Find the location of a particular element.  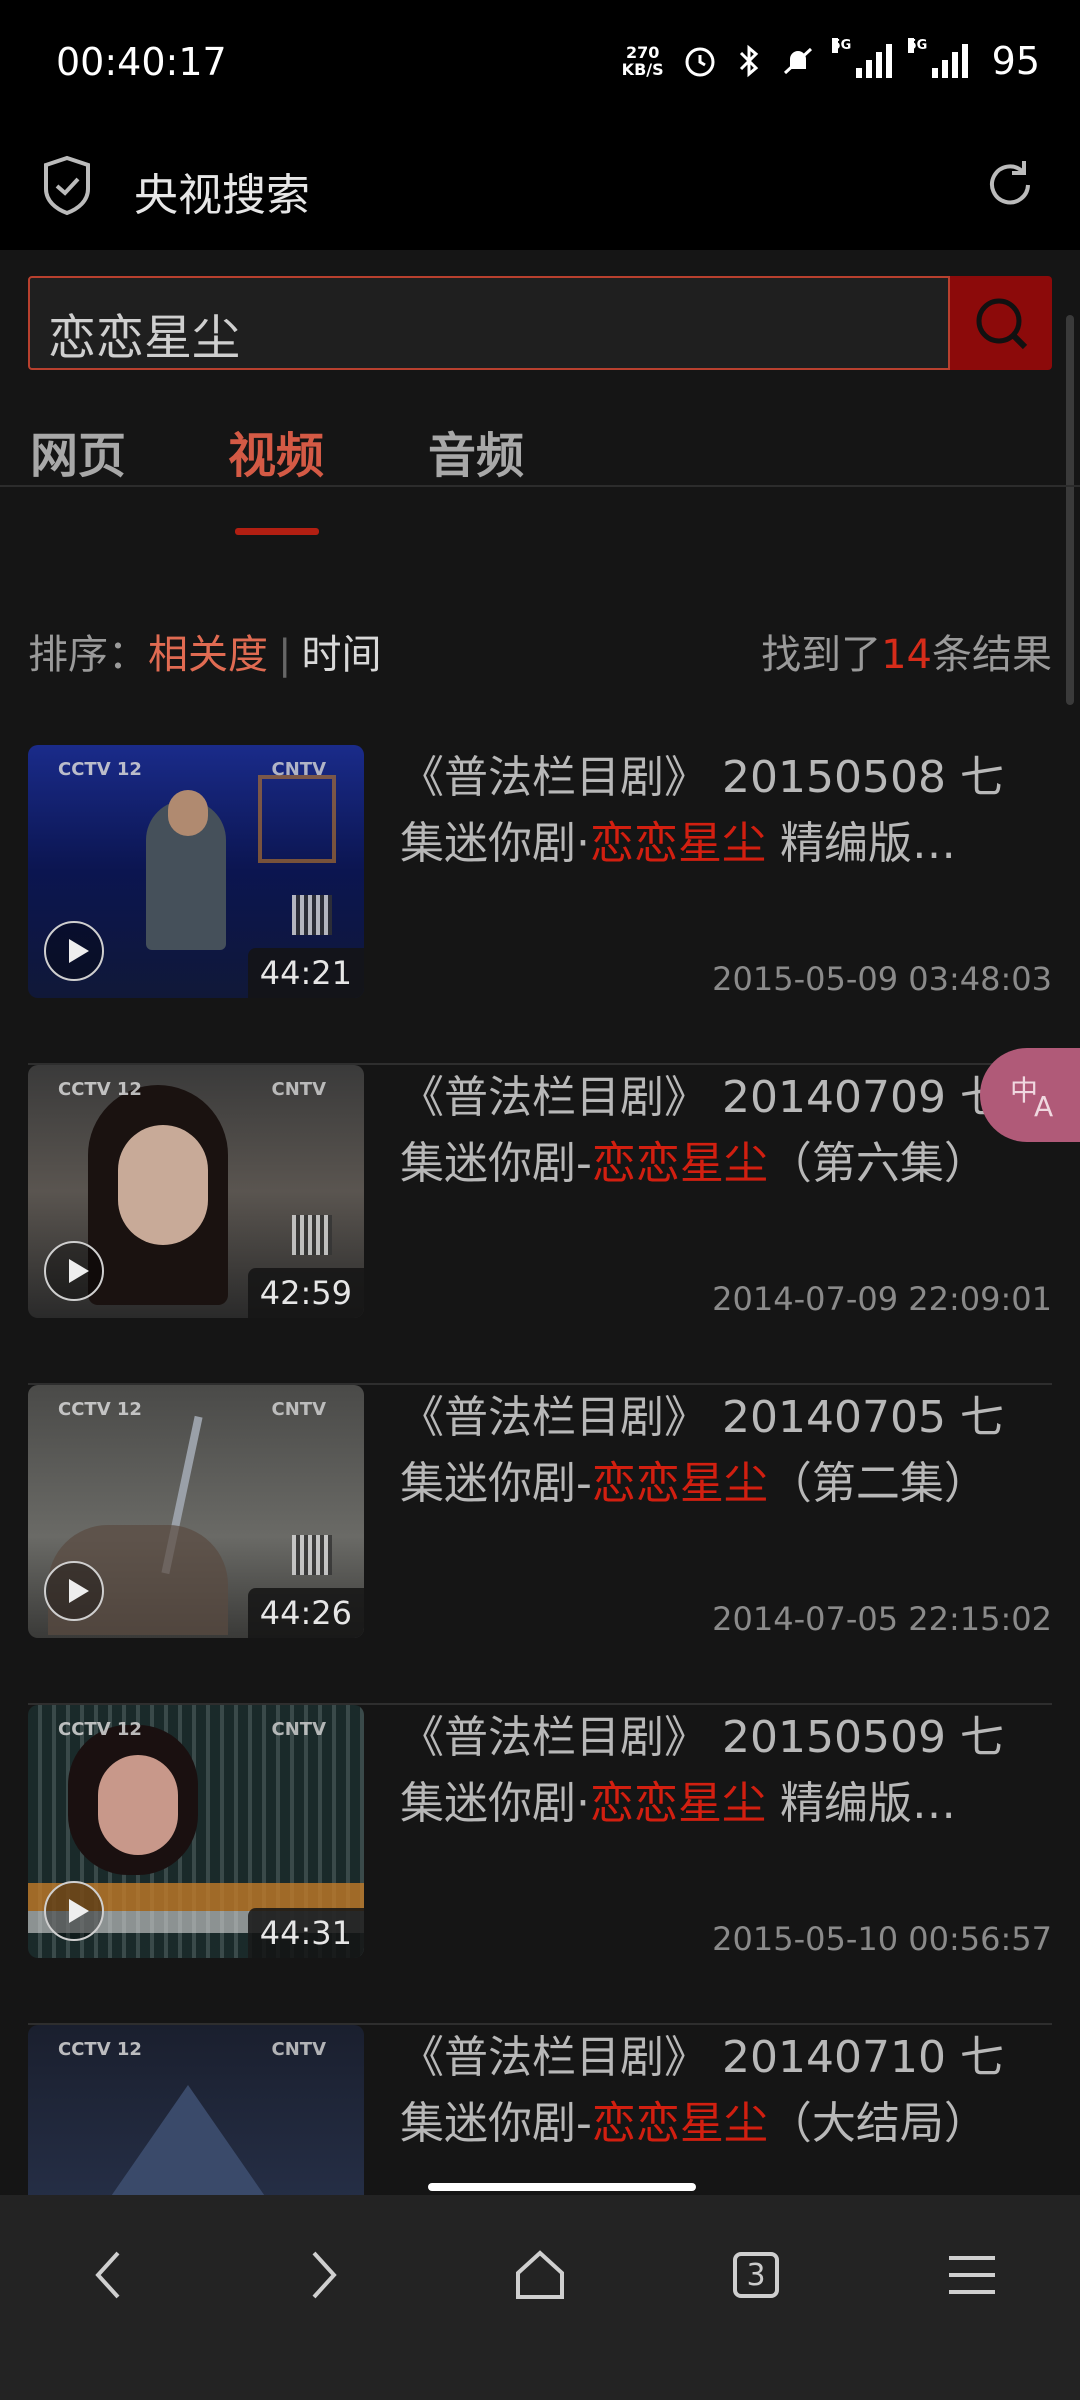

menu-icon is located at coordinates (972, 2275).